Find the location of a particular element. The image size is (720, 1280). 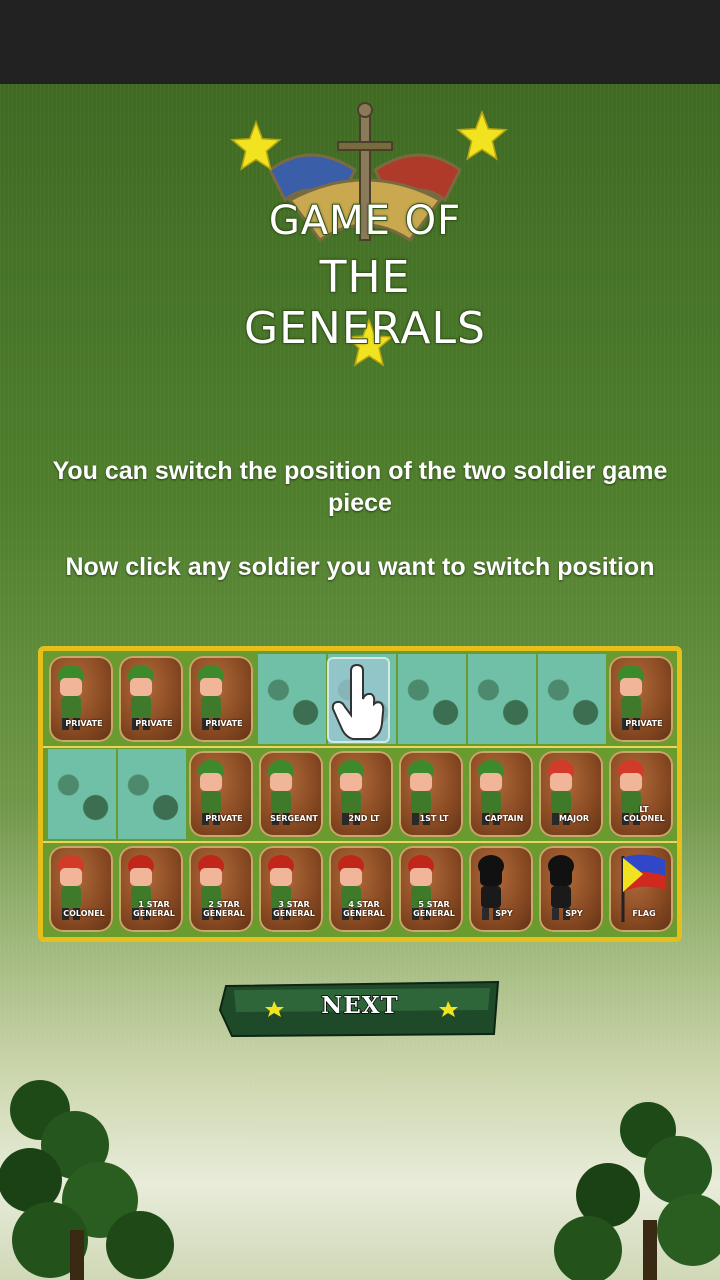

rank-label: 1 STAR GENERAL is located at coordinates (154, 909).